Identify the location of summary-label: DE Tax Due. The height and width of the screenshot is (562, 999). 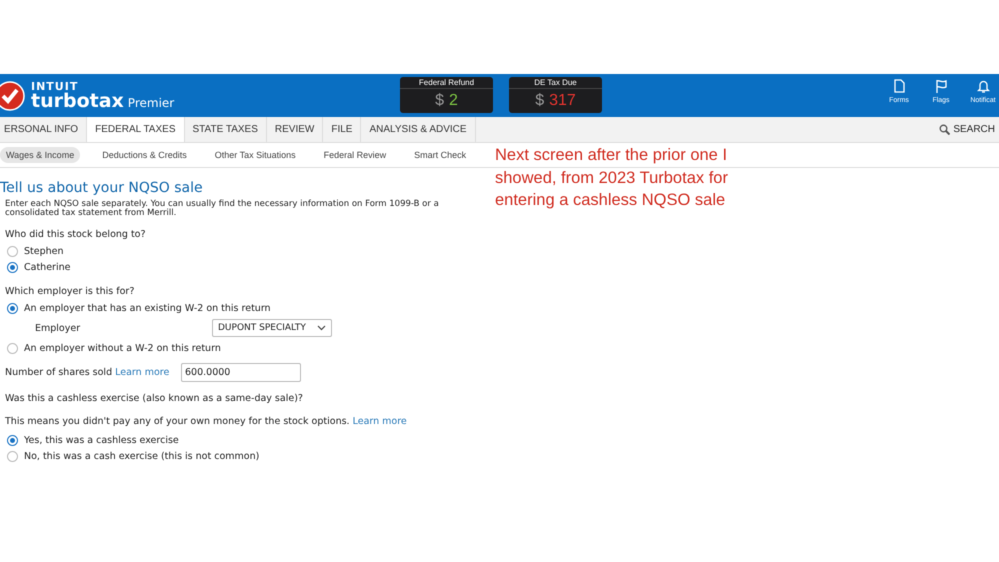
(555, 83).